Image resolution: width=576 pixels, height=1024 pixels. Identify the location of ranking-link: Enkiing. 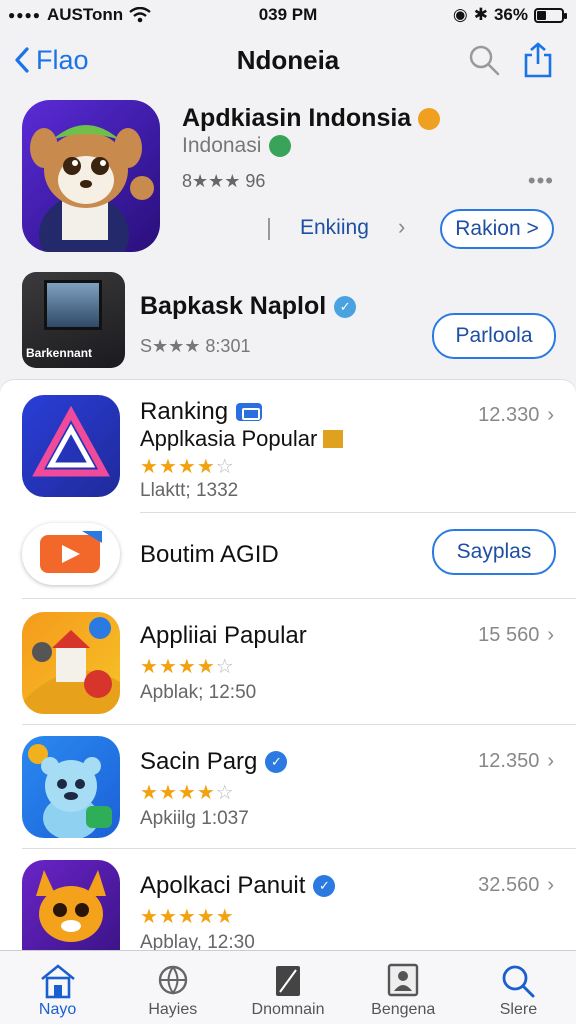
(334, 228).